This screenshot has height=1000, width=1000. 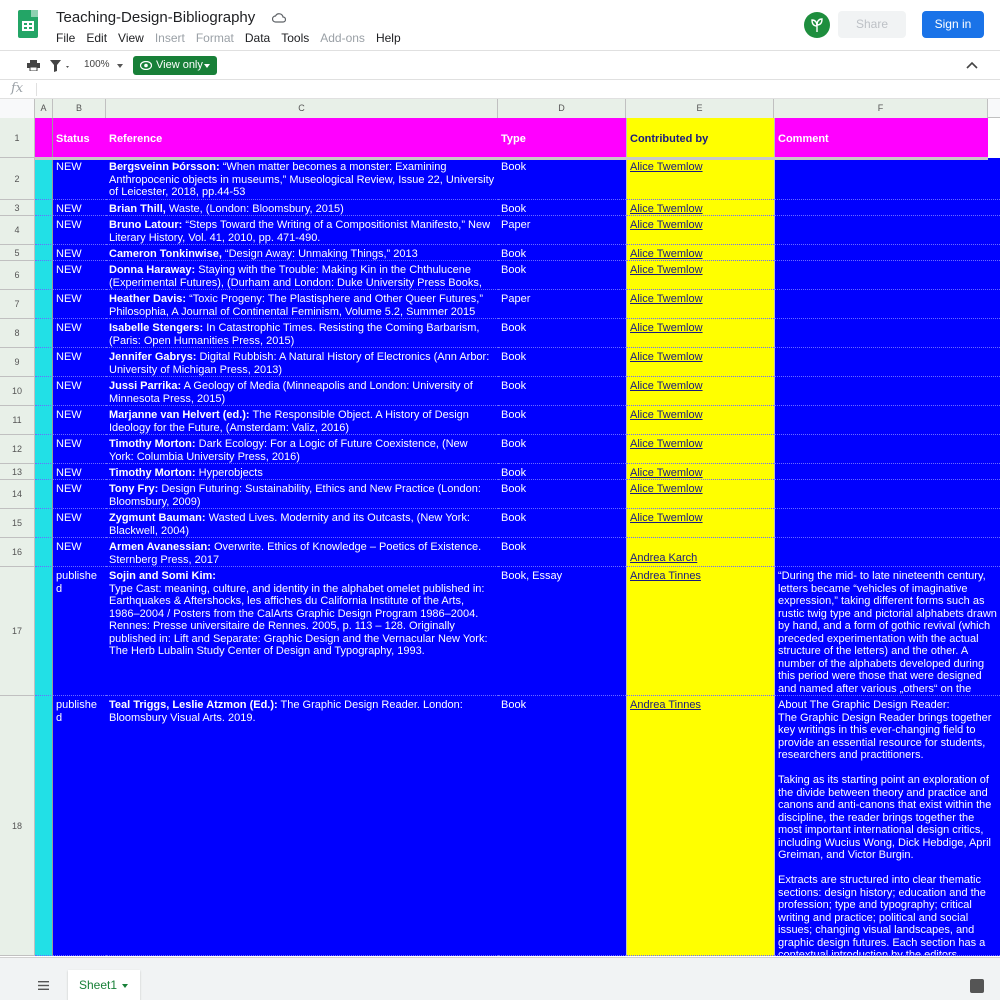 What do you see at coordinates (562, 631) in the screenshot?
I see `cell-type: Book, Essay` at bounding box center [562, 631].